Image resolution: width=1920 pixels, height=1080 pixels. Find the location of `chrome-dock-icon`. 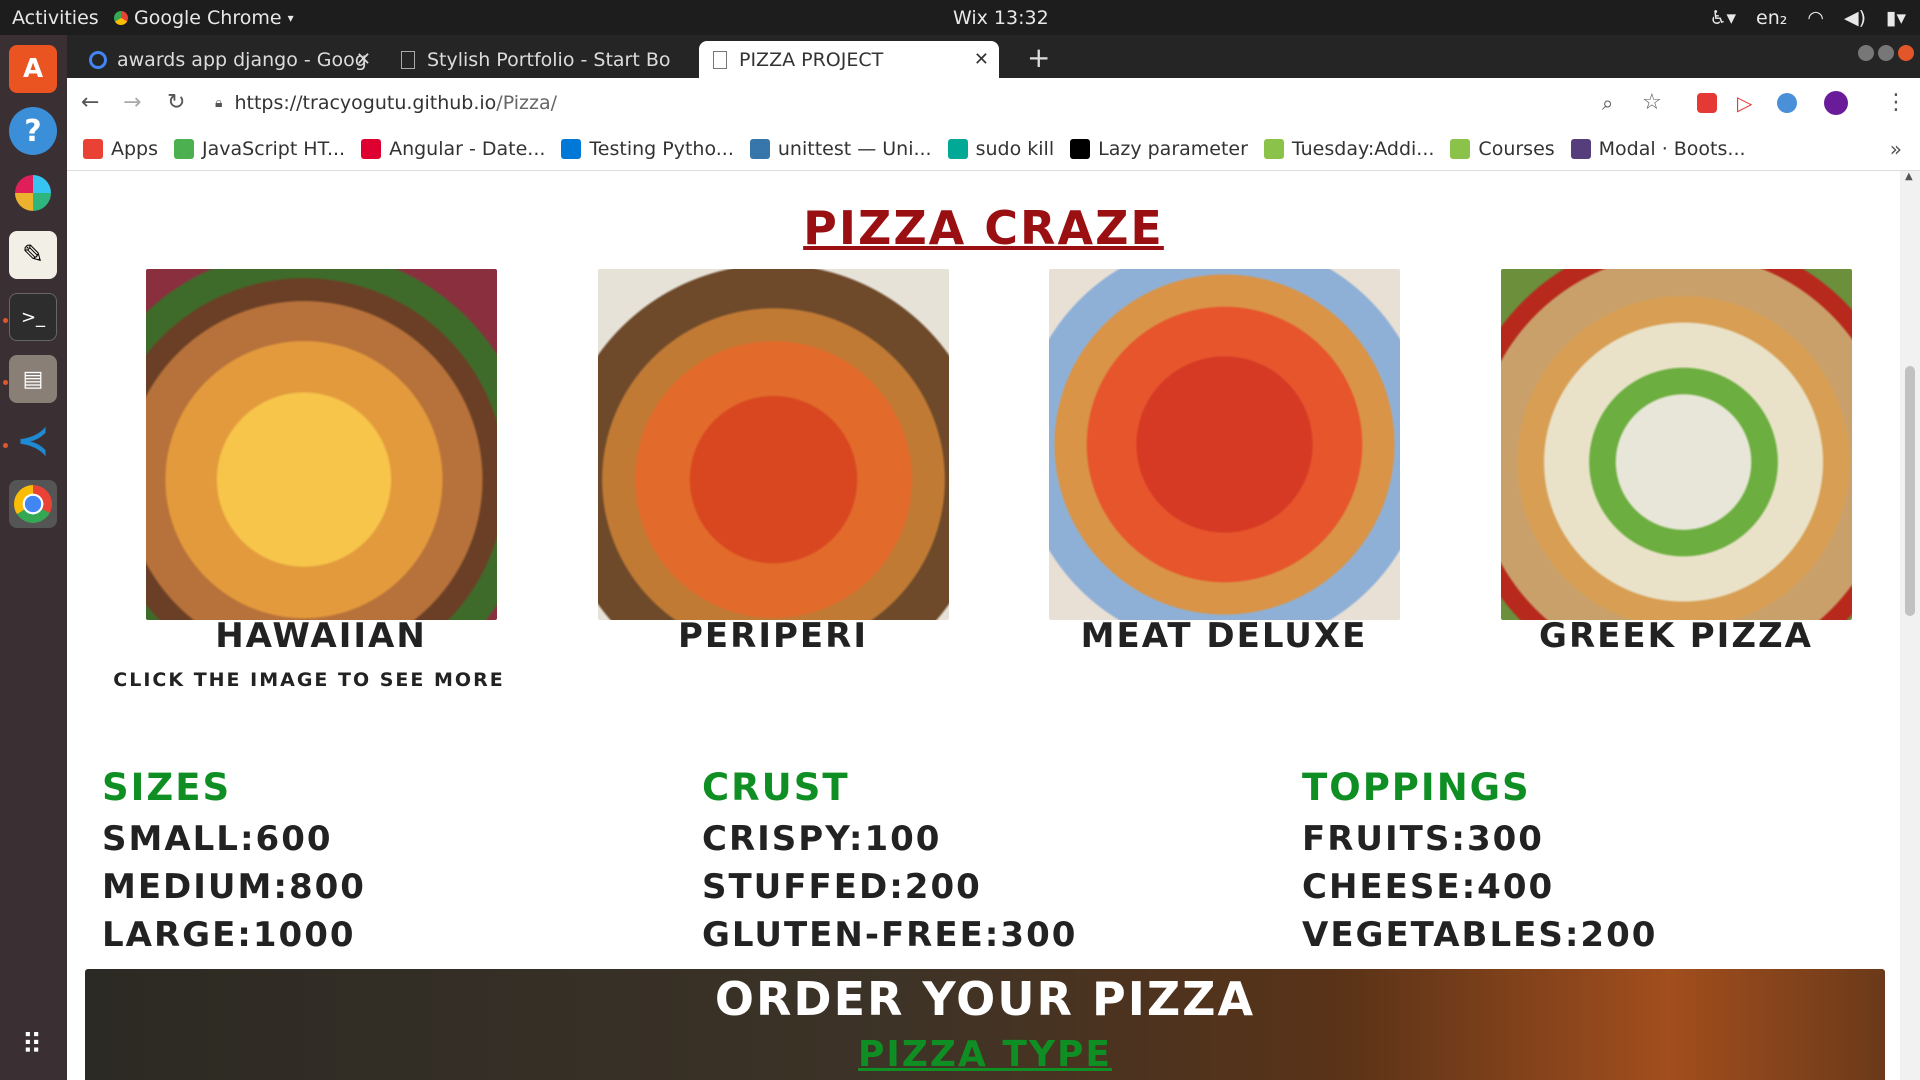

chrome-dock-icon is located at coordinates (33, 504).